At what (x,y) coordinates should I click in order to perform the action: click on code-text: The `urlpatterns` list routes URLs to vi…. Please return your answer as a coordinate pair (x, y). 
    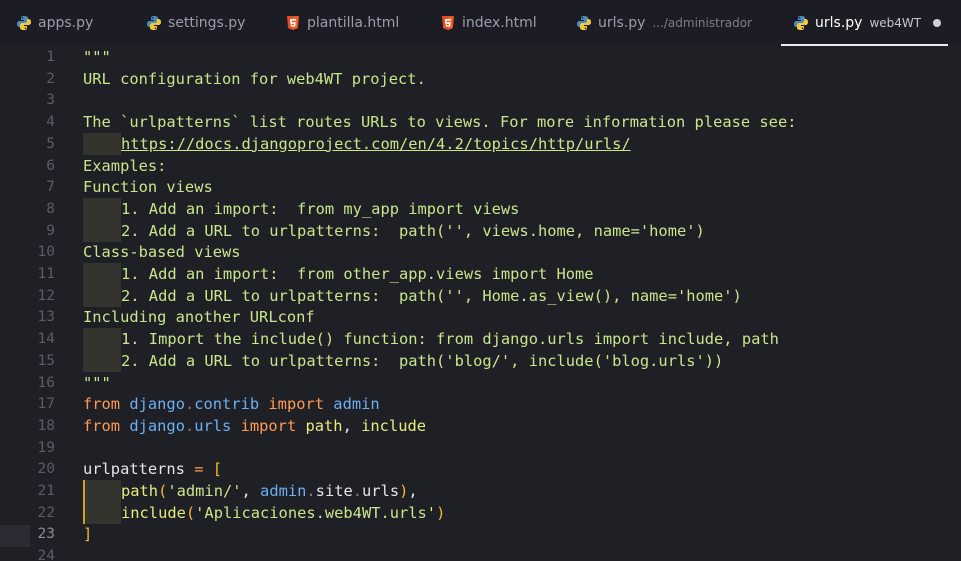
    Looking at the image, I should click on (439, 122).